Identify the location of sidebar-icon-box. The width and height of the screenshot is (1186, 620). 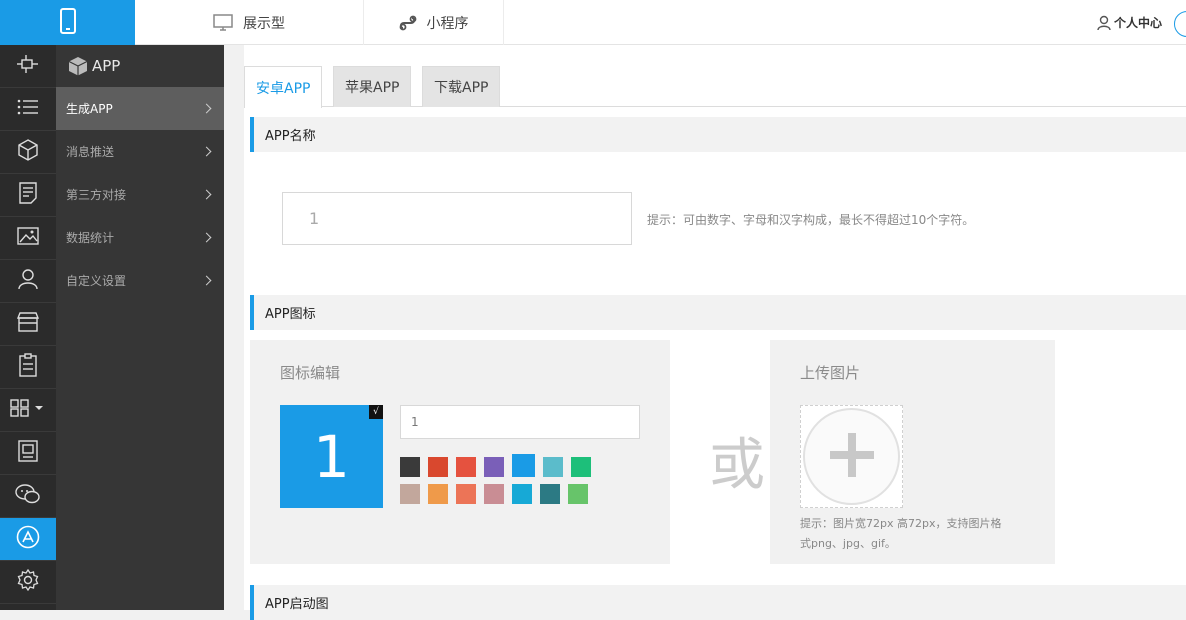
(28, 152).